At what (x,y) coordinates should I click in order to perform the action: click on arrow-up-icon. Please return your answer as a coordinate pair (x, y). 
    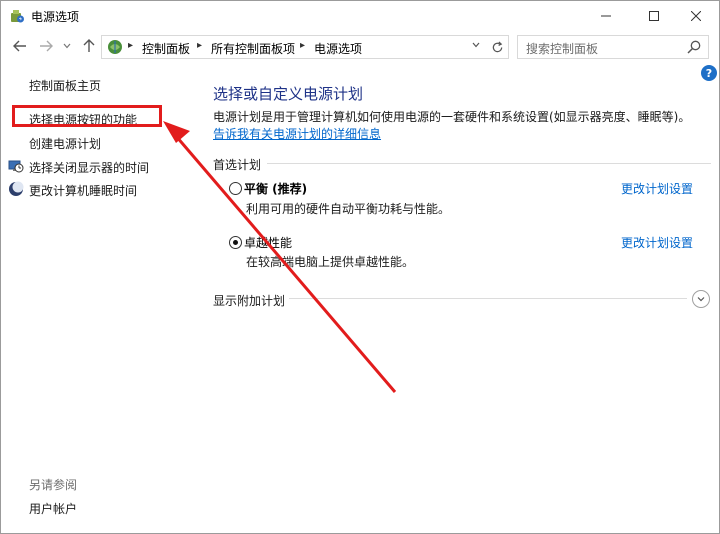
    Looking at the image, I should click on (89, 45).